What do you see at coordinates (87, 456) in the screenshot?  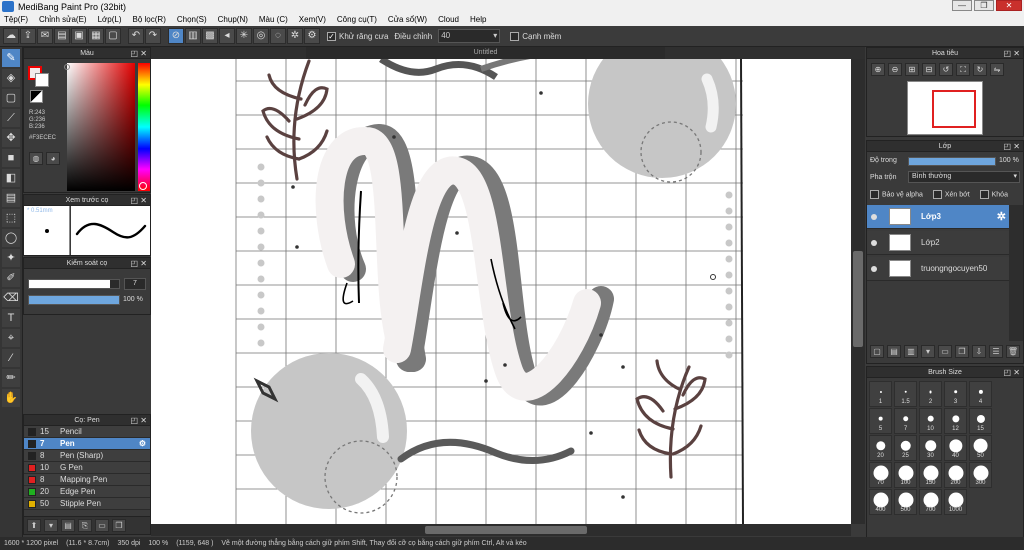 I see `brush-item: 8 Pen (Sharp)` at bounding box center [87, 456].